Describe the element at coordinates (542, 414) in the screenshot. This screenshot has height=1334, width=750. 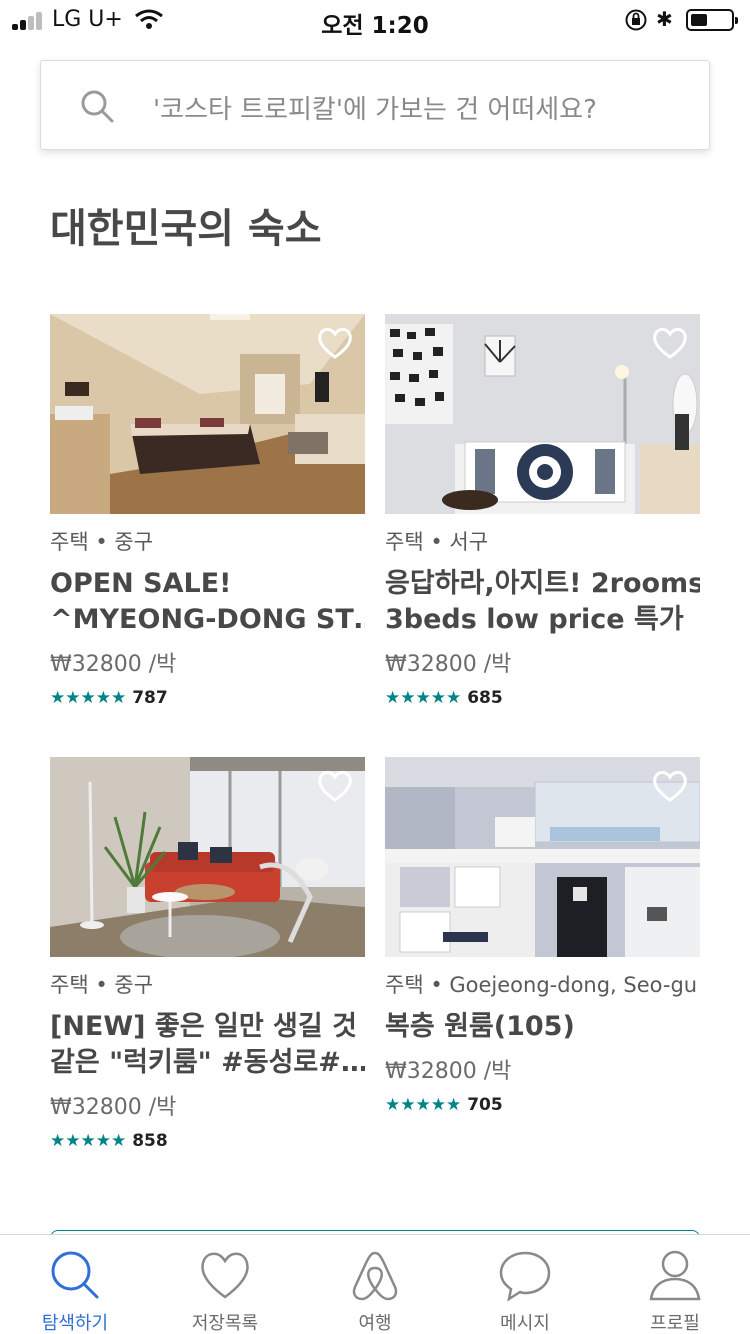
I see `sofa-room-photo` at that location.